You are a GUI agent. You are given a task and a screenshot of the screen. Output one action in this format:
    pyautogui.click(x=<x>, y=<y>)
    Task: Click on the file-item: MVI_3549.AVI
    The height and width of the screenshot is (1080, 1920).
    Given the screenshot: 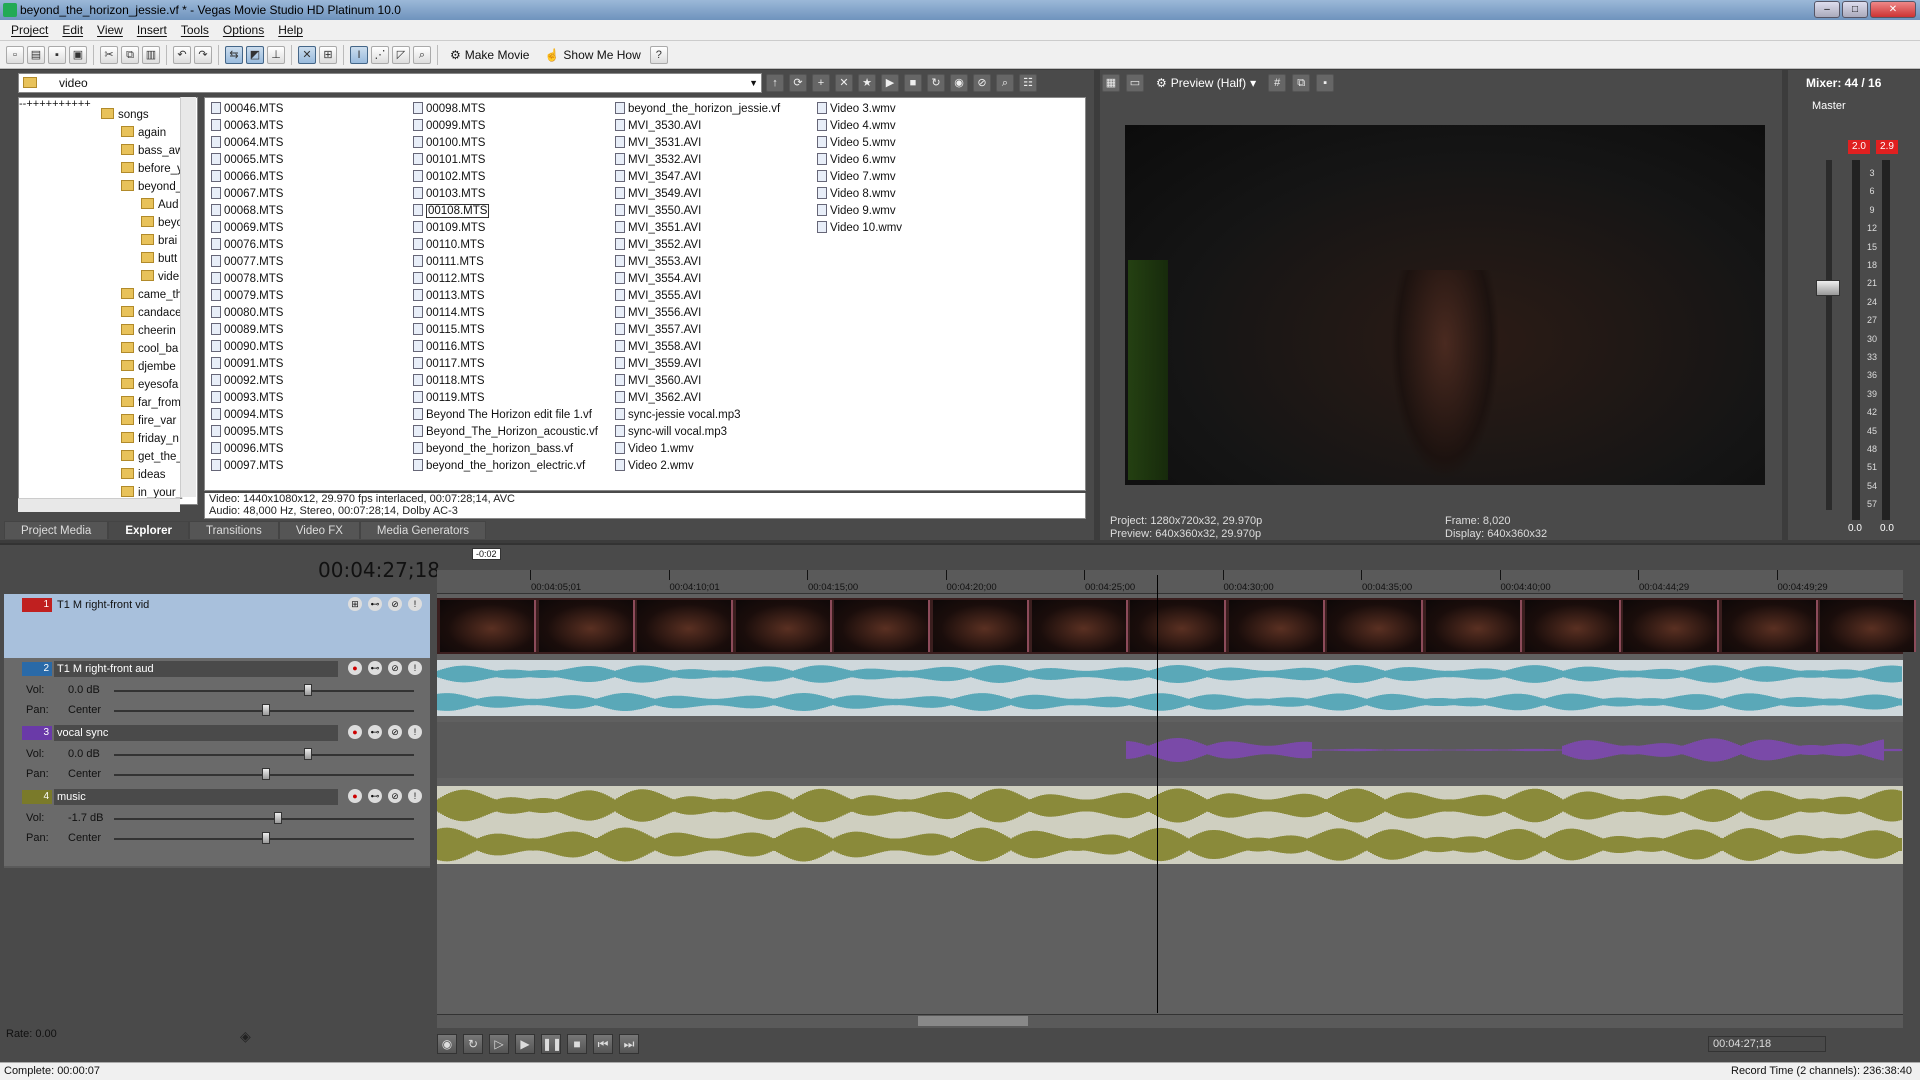 What is the action you would take?
    pyautogui.click(x=658, y=194)
    